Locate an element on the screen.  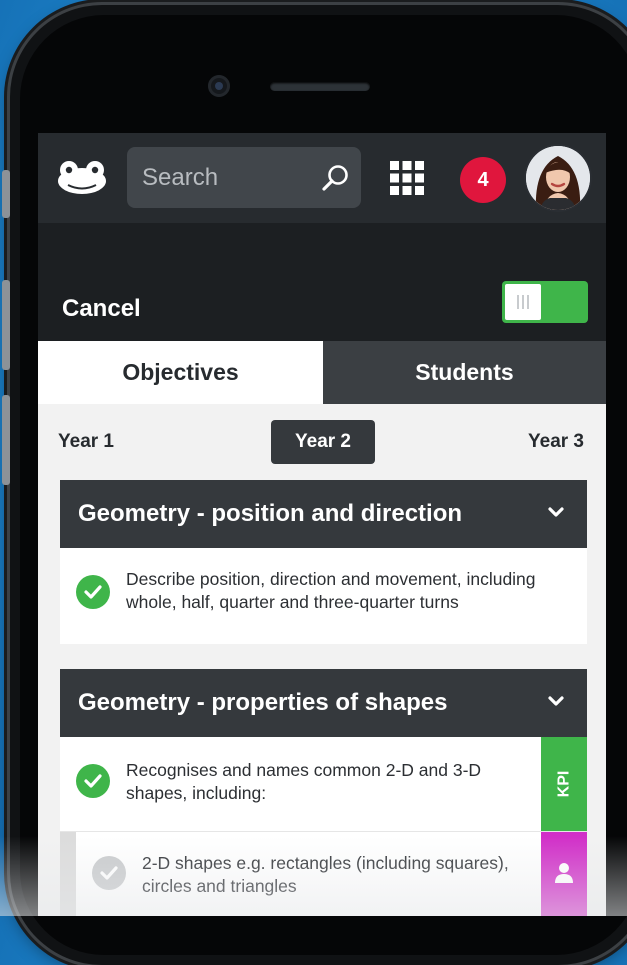
avatar-photo is located at coordinates (558, 178).